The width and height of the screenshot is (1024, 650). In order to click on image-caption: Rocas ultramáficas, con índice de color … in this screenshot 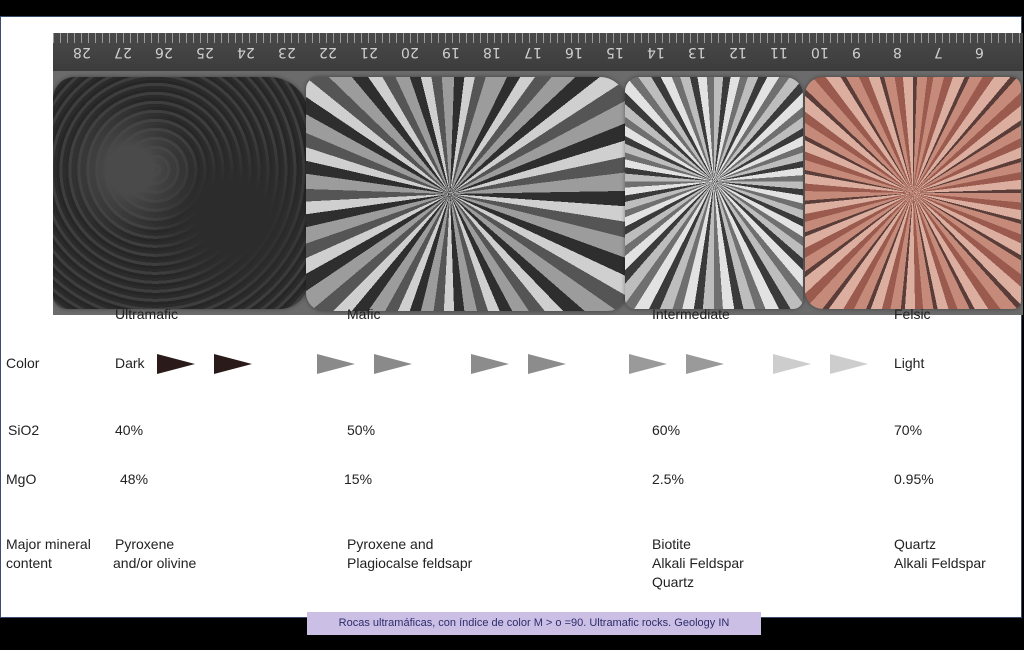, I will do `click(534, 623)`.